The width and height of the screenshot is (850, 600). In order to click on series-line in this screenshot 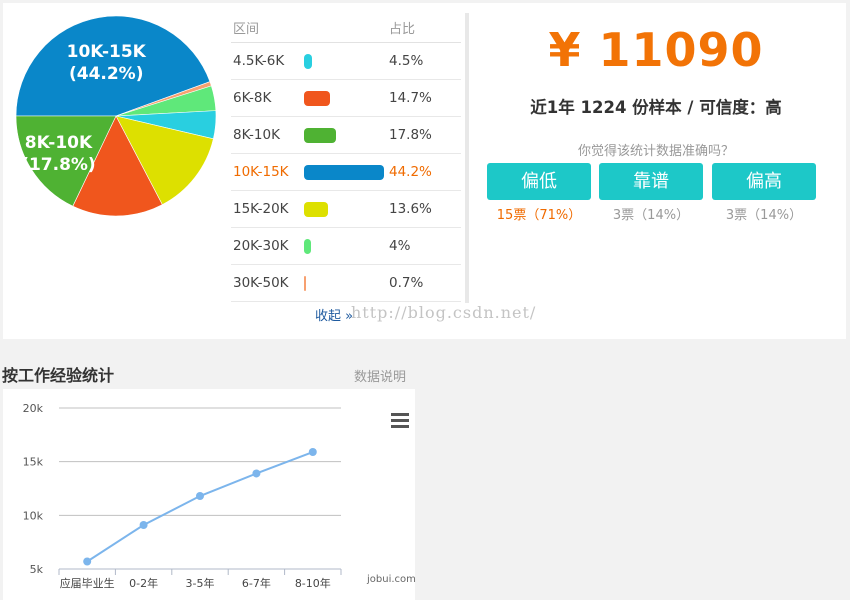, I will do `click(200, 507)`.